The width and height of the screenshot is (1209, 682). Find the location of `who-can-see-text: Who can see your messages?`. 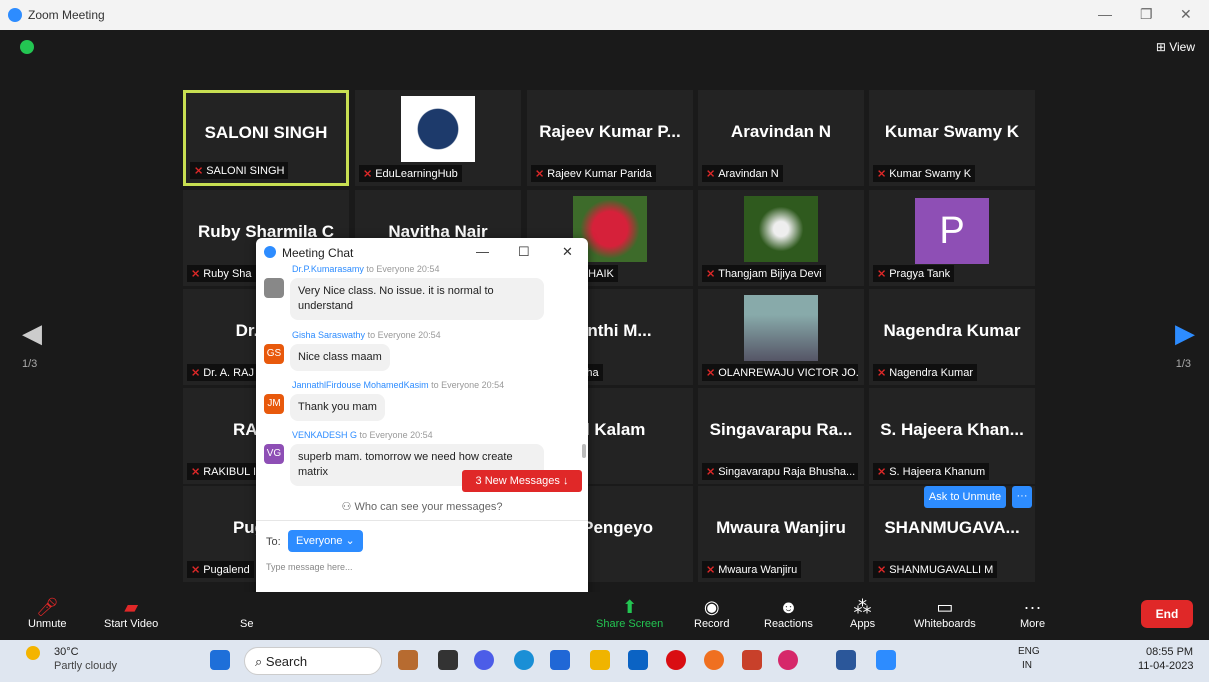

who-can-see-text: Who can see your messages? is located at coordinates (428, 507).